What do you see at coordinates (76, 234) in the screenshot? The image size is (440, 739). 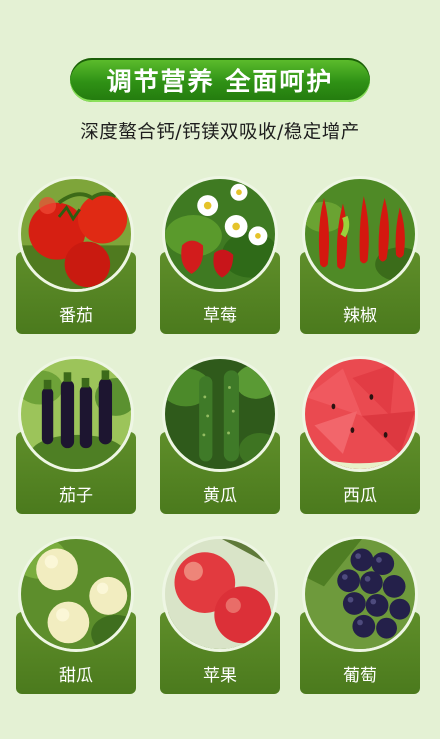 I see `tomato-photo` at bounding box center [76, 234].